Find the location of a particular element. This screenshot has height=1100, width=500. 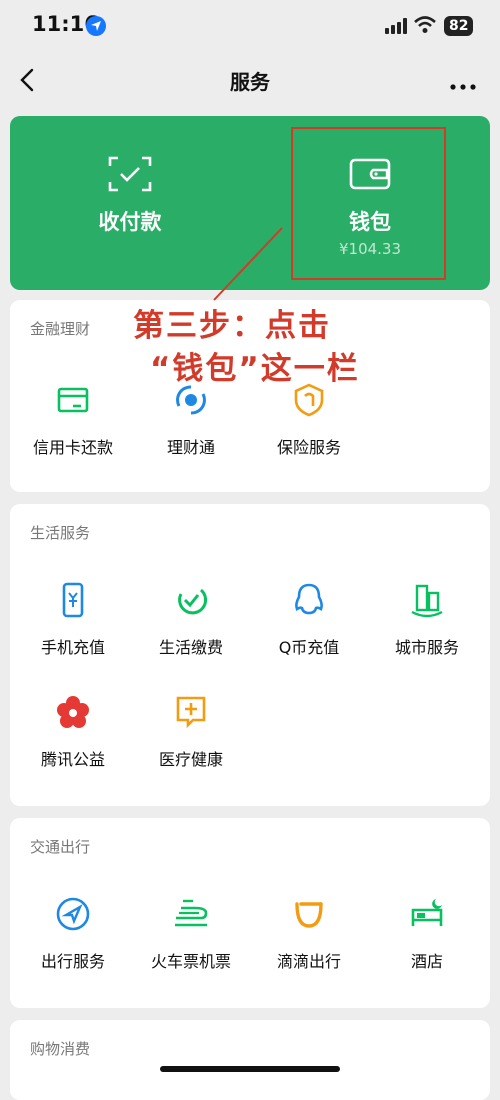

service-label: Q币充值 is located at coordinates (309, 647).